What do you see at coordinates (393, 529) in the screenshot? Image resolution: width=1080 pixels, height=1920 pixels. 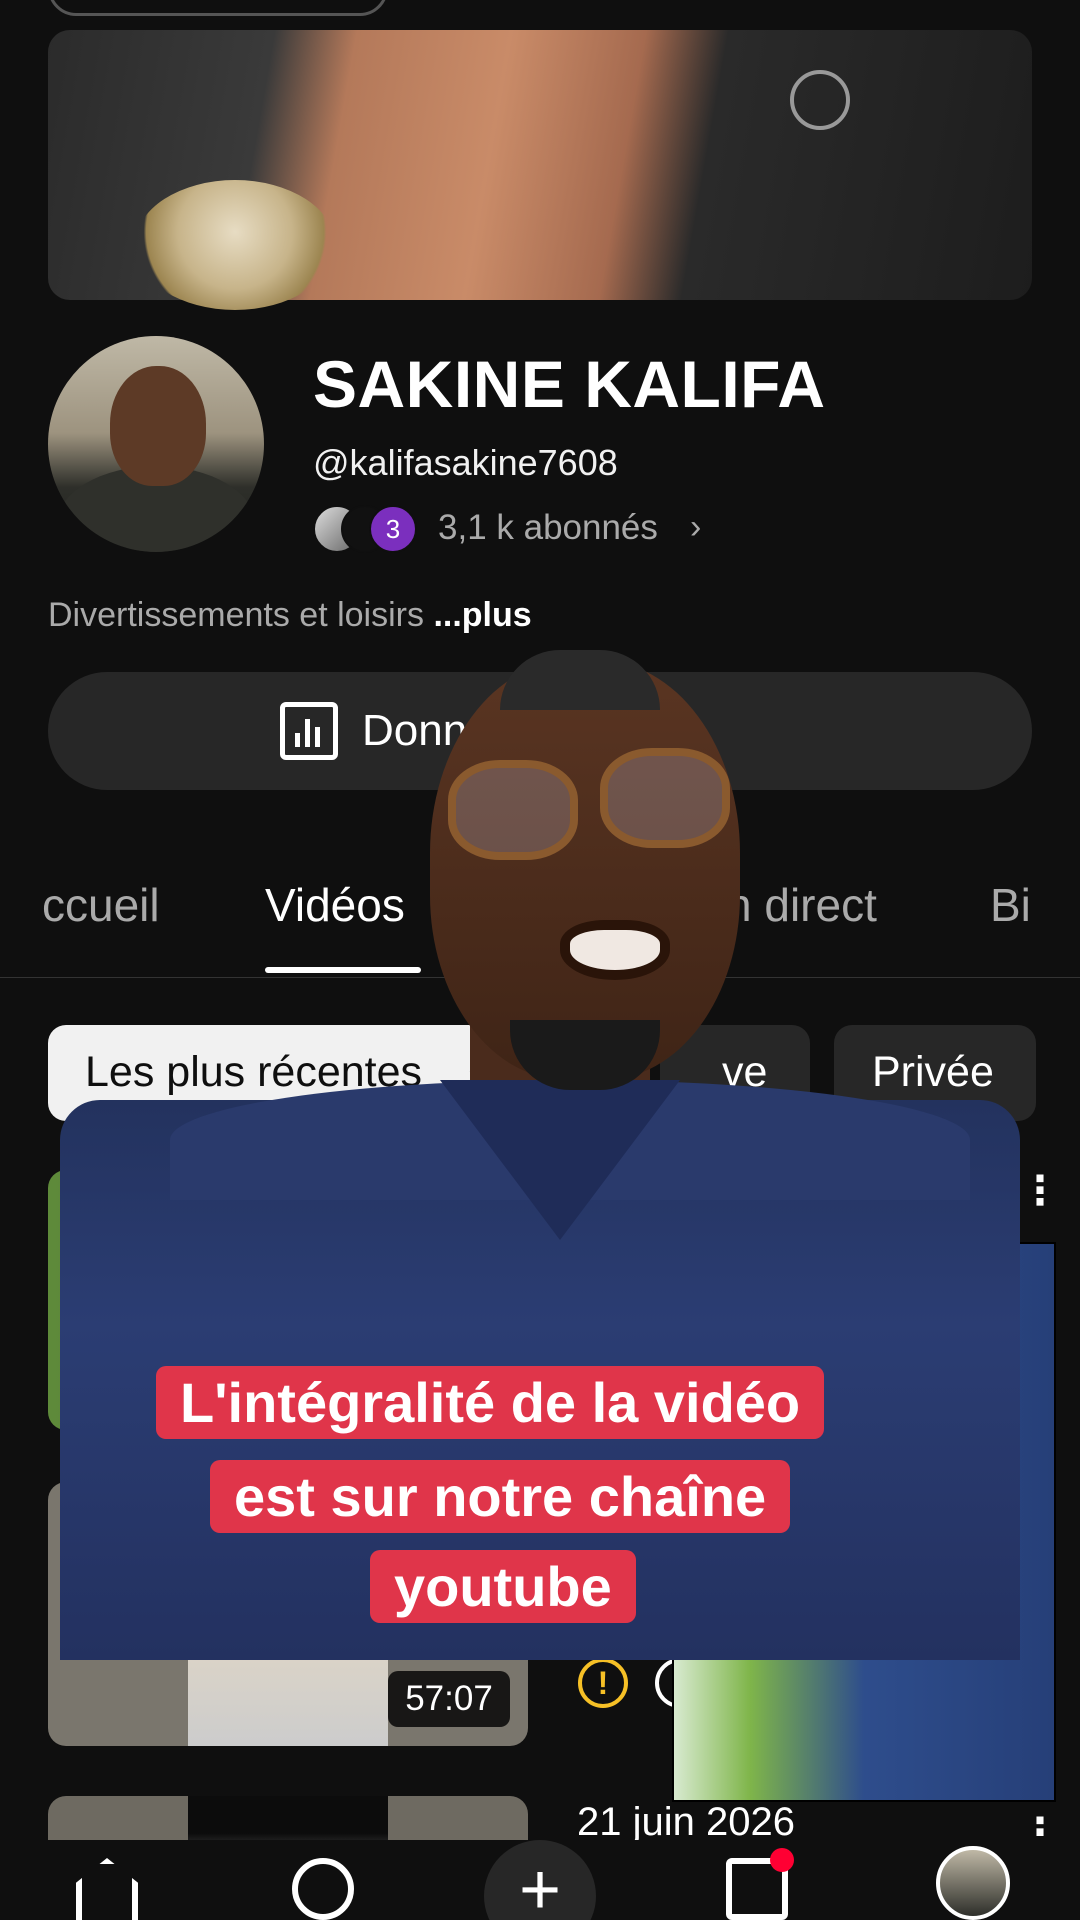 I see `subscriber-badge: 3` at bounding box center [393, 529].